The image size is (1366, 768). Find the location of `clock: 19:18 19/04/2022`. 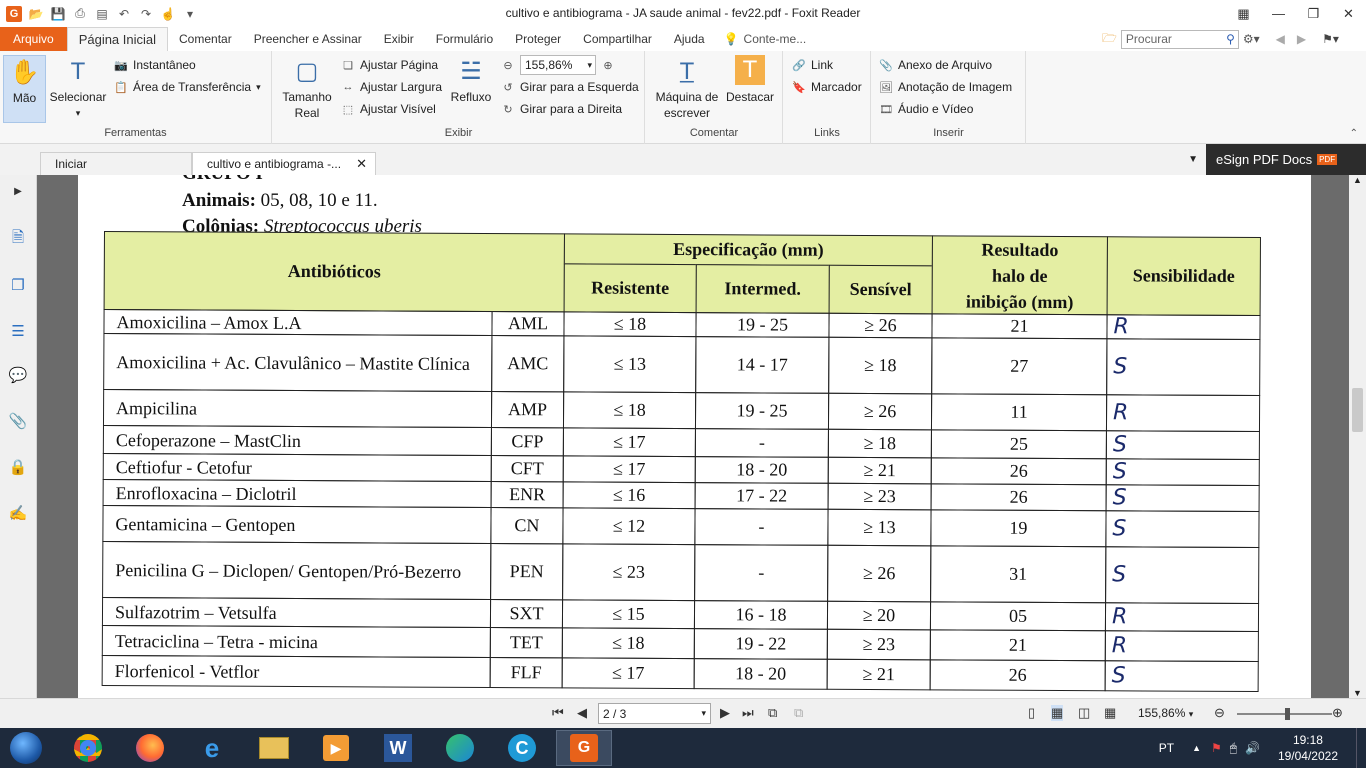

clock: 19:18 19/04/2022 is located at coordinates (1308, 748).